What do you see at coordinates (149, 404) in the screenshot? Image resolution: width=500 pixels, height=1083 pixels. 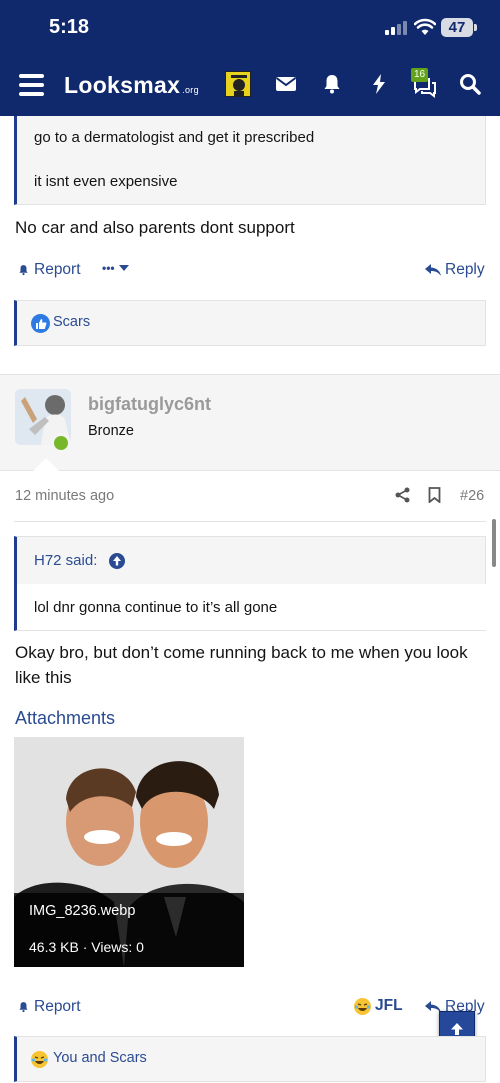 I see `username: bigfatuglyc6nt` at bounding box center [149, 404].